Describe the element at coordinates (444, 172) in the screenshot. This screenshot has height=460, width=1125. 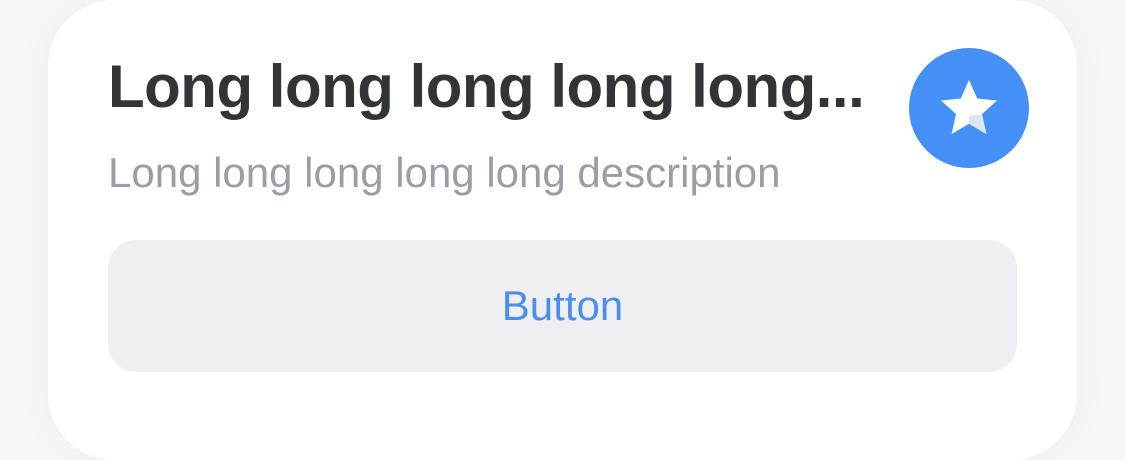
I see `card-description: Long long long long long description` at that location.